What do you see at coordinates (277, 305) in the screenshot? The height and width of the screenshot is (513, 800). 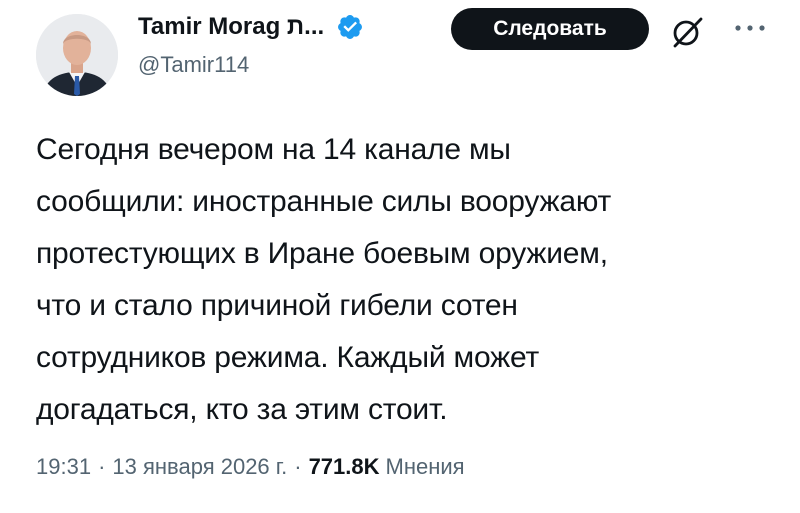 I see `tweet-text-line: что и стало причиной гибели сотен` at bounding box center [277, 305].